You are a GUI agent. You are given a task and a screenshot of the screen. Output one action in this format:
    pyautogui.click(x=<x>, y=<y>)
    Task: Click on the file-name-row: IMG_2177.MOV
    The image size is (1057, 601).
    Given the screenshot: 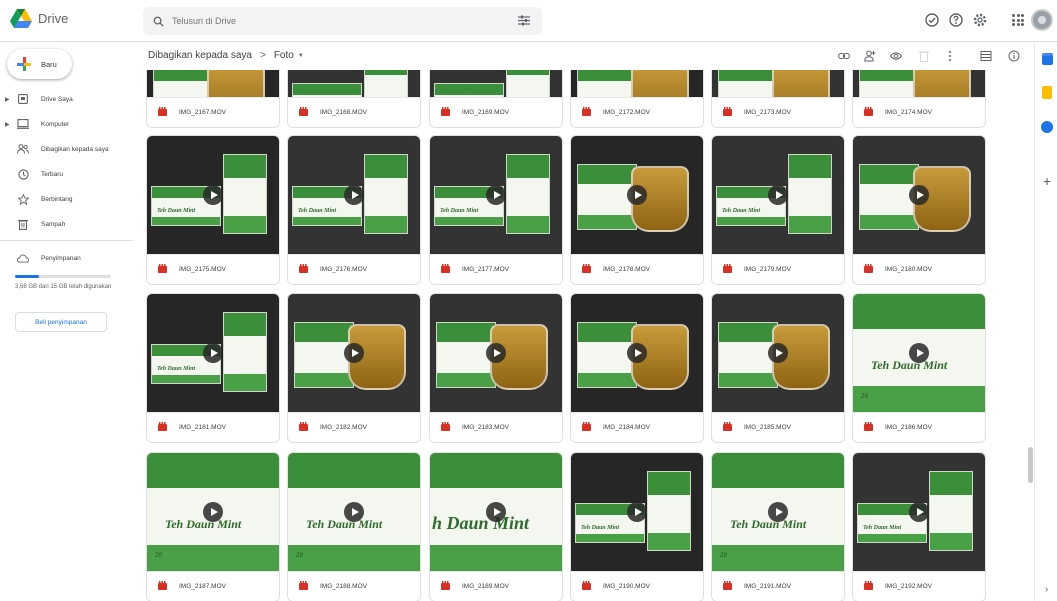 What is the action you would take?
    pyautogui.click(x=496, y=269)
    